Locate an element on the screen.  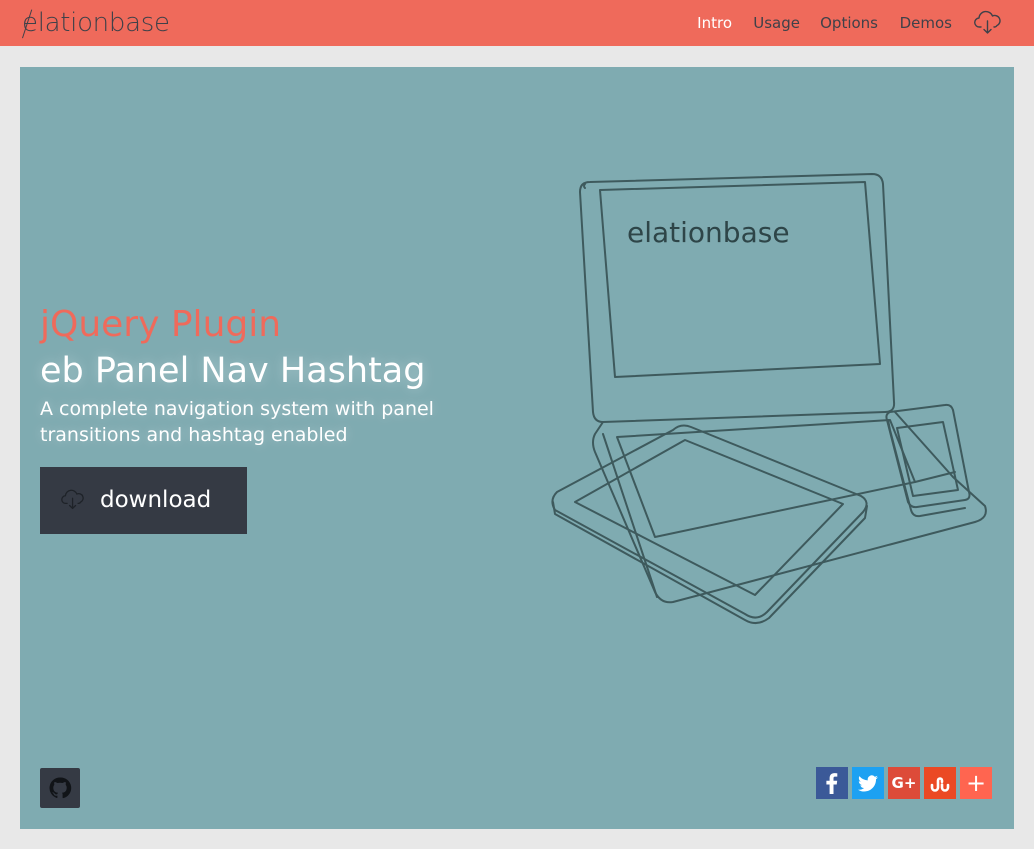
logo: elationbase is located at coordinates (96, 23).